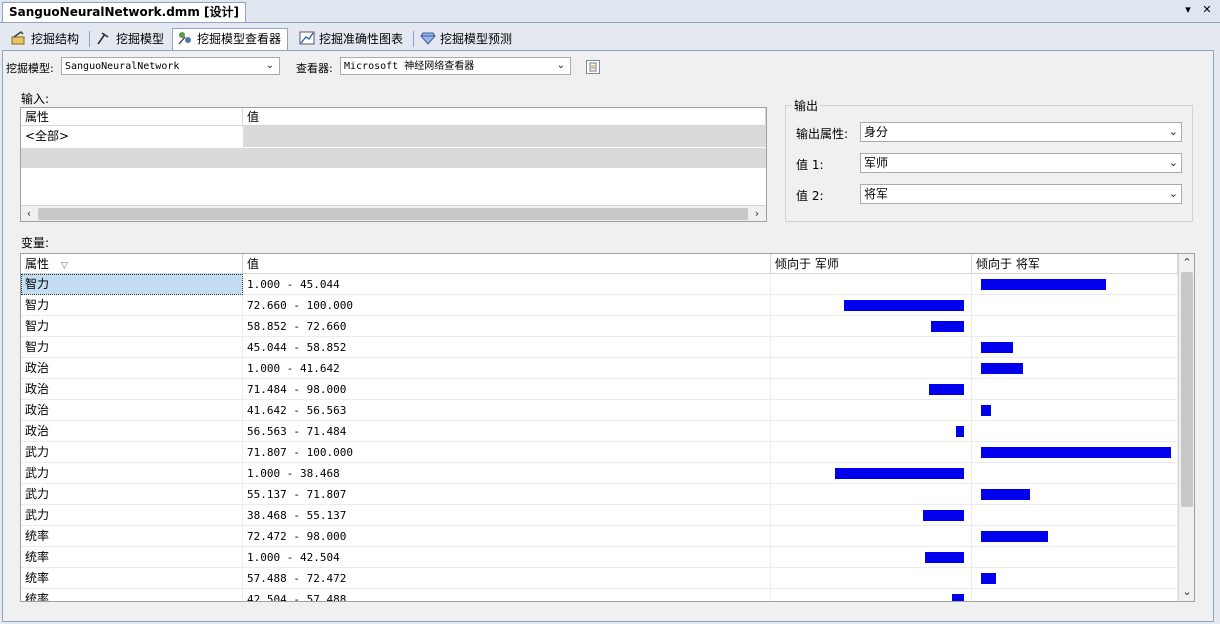  I want to click on scroll-right-icon: ›, so click(757, 214).